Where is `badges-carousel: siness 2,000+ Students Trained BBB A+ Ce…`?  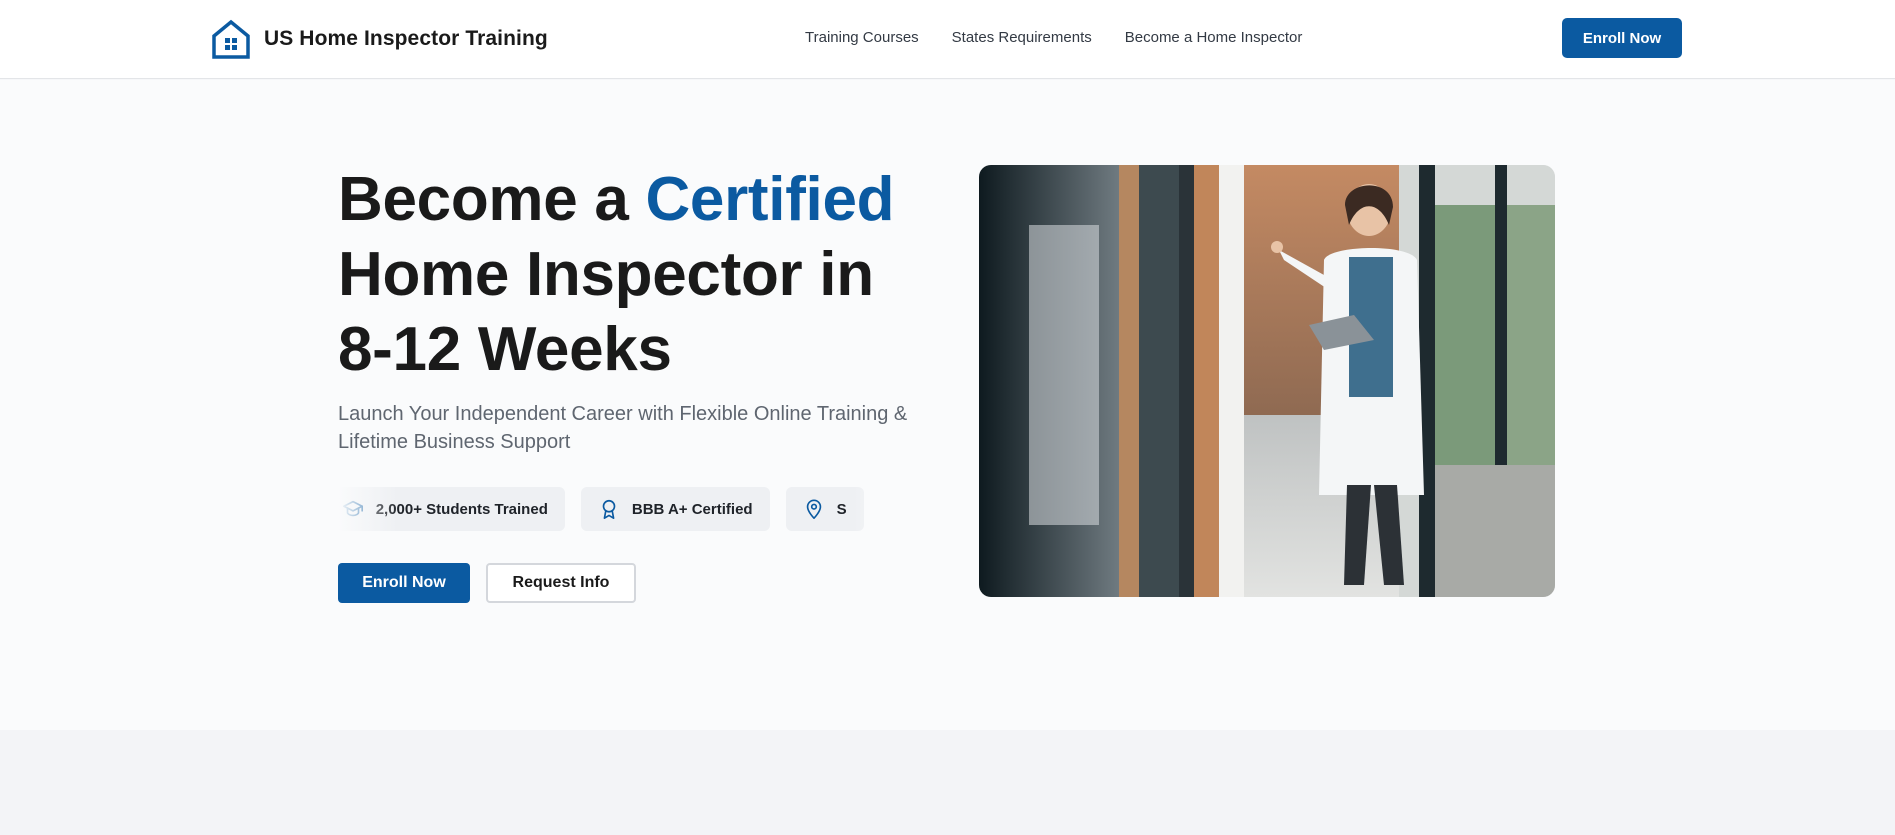
badges-carousel: siness 2,000+ Students Trained BBB A+ Ce… is located at coordinates (625, 509).